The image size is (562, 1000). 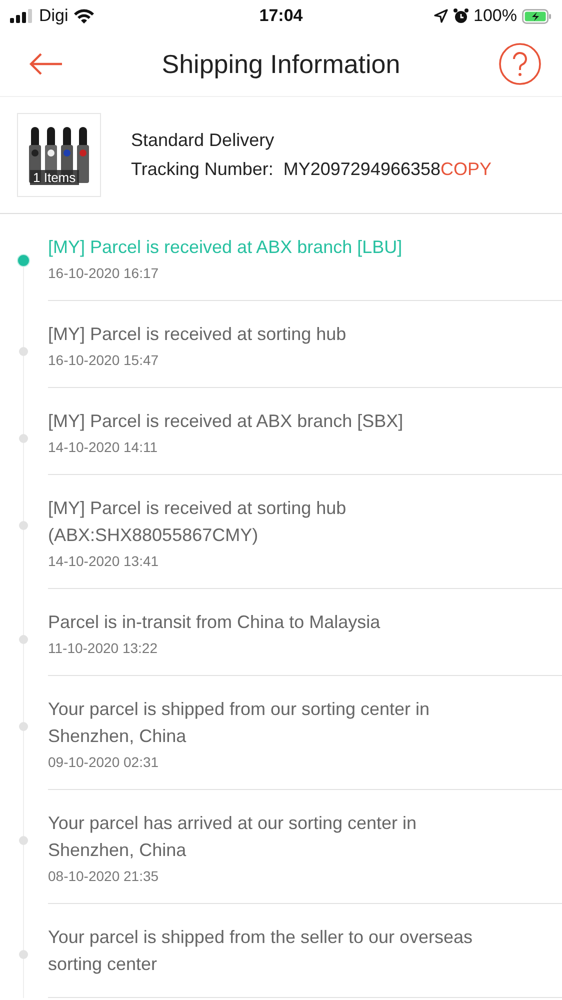 I want to click on event-description: [MY] Parcel is received at ABX branch [LBU], so click(x=226, y=247).